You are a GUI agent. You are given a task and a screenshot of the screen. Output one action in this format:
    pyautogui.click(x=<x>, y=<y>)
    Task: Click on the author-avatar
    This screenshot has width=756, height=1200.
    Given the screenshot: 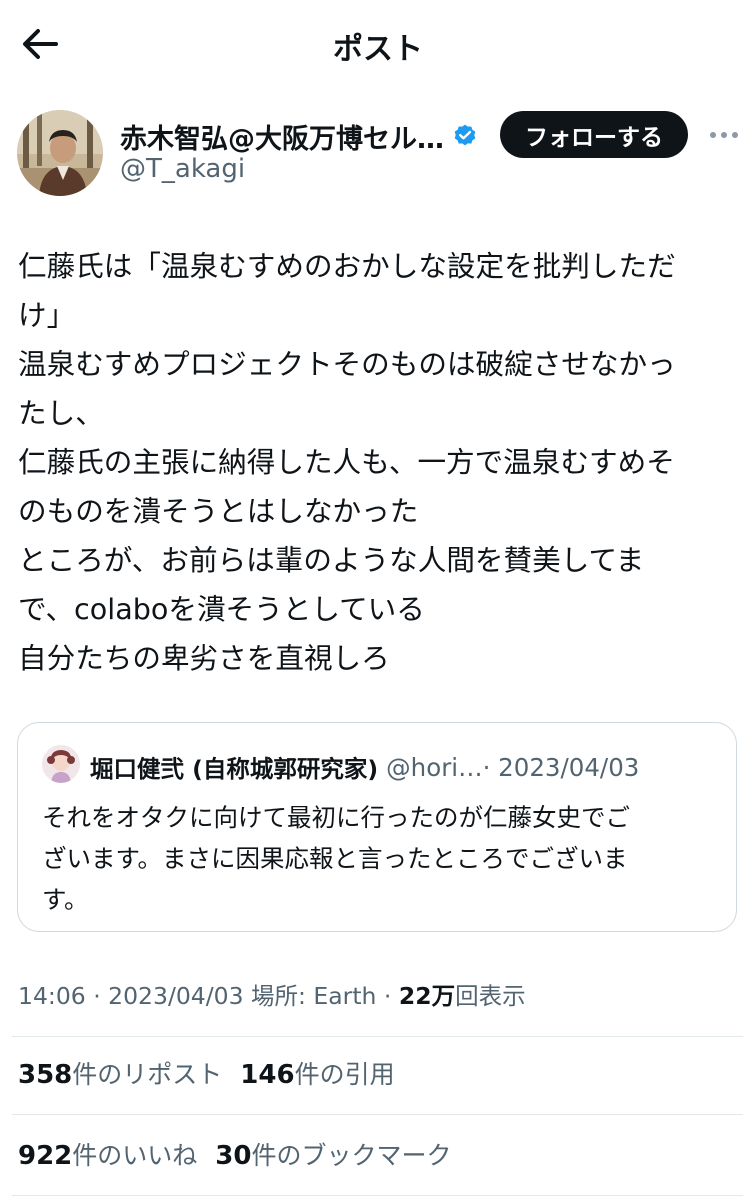 What is the action you would take?
    pyautogui.click(x=60, y=153)
    